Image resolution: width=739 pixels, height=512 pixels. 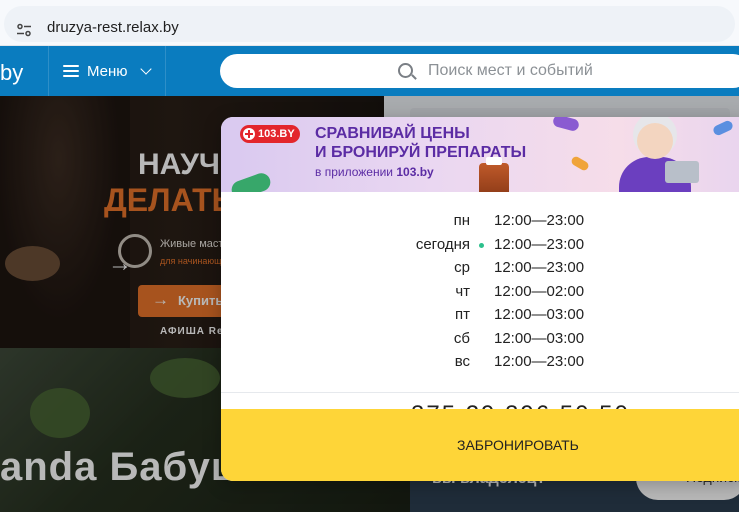 What do you see at coordinates (461, 338) in the screenshot?
I see `hours-day: сб` at bounding box center [461, 338].